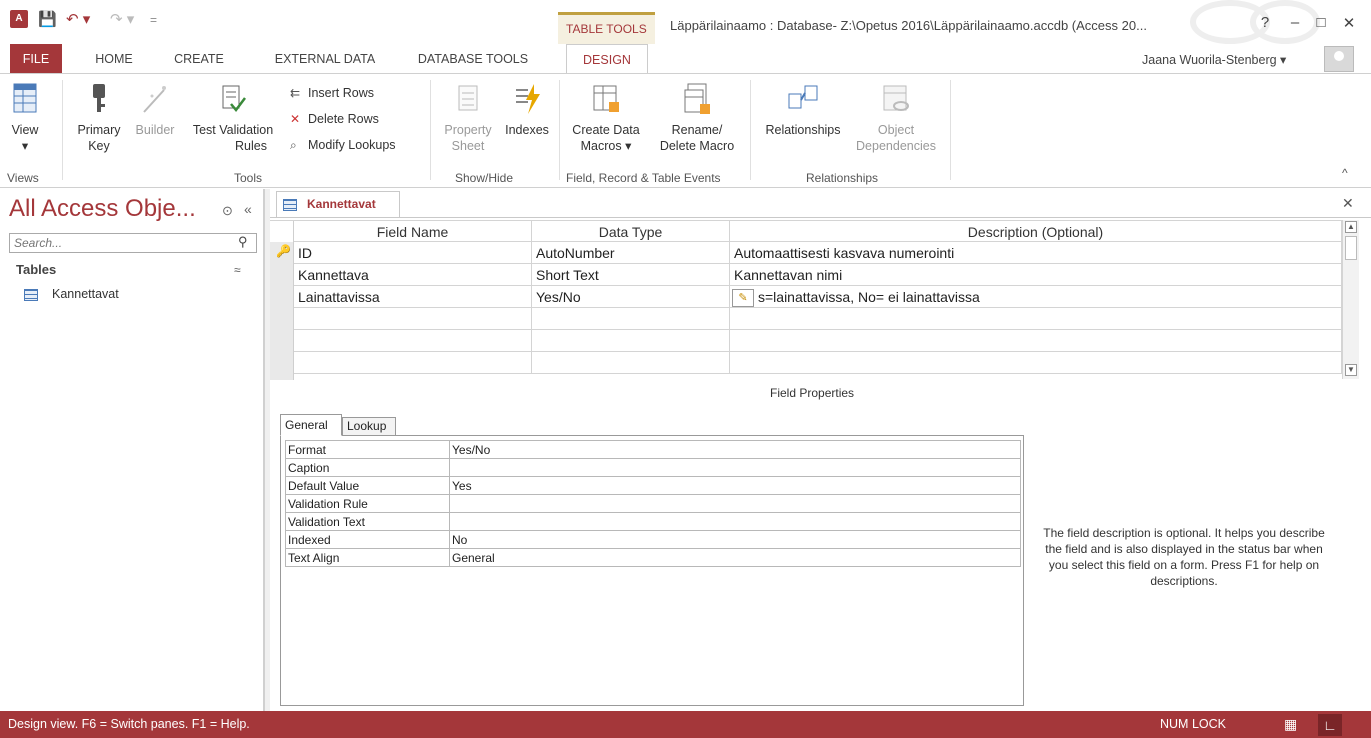  I want to click on property-row: Default Value Yes, so click(653, 485).